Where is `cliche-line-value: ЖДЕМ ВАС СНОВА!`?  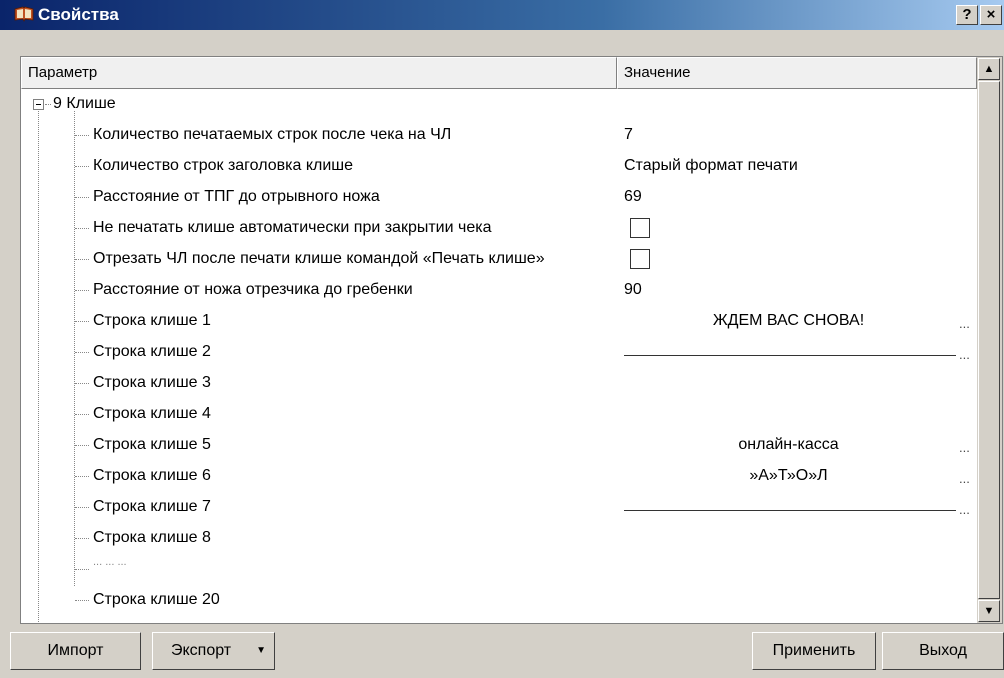
cliche-line-value: ЖДЕМ ВАС СНОВА! is located at coordinates (788, 321).